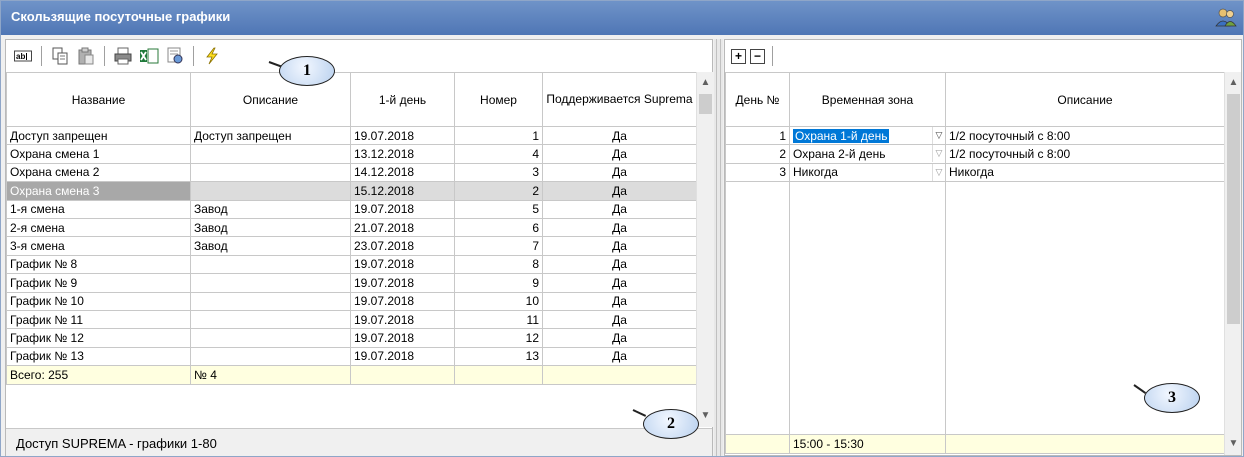 The image size is (1244, 457). I want to click on table-cell: 1-я смена, so click(98, 209).